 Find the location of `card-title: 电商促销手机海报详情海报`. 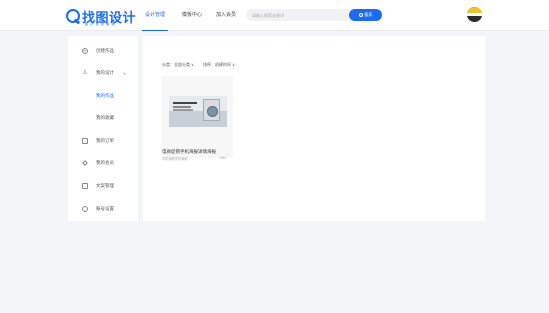

card-title: 电商促销手机海报详情海报 is located at coordinates (189, 152).